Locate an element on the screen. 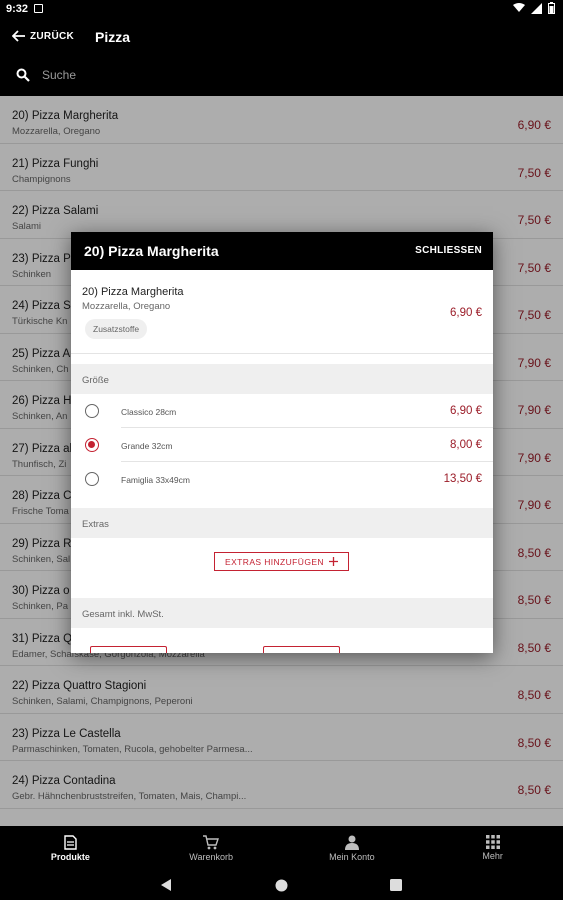 Image resolution: width=563 pixels, height=900 pixels. size-section-label: Größe is located at coordinates (95, 380).